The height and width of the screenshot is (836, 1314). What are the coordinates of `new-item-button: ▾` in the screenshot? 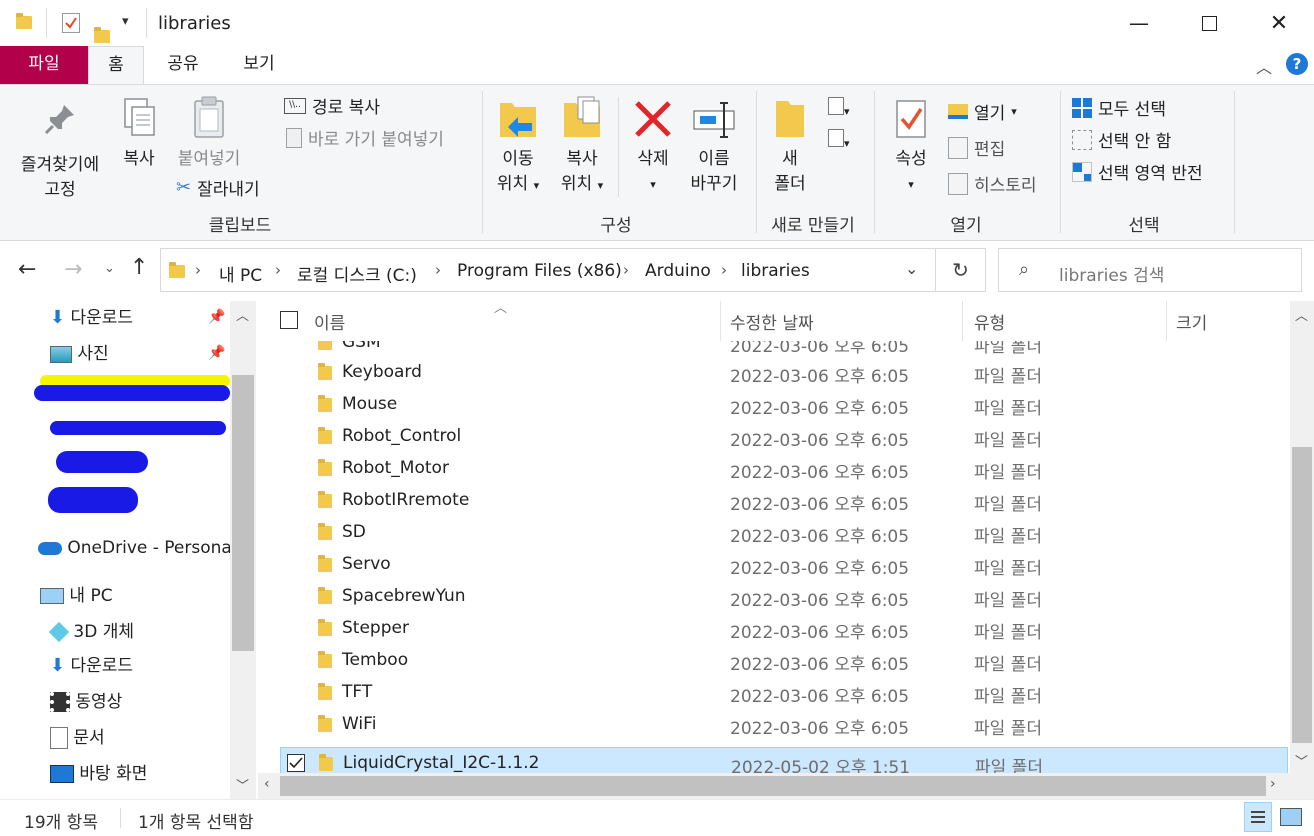 It's located at (845, 108).